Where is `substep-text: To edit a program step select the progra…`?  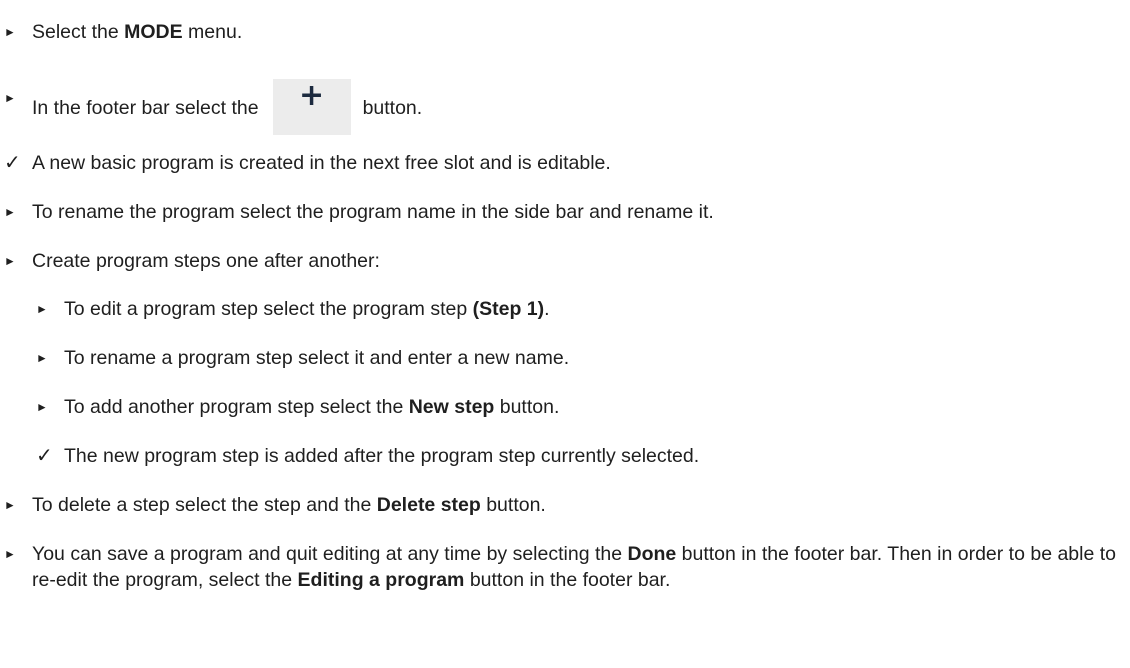
substep-text: To edit a program step select the progra… is located at coordinates (307, 309).